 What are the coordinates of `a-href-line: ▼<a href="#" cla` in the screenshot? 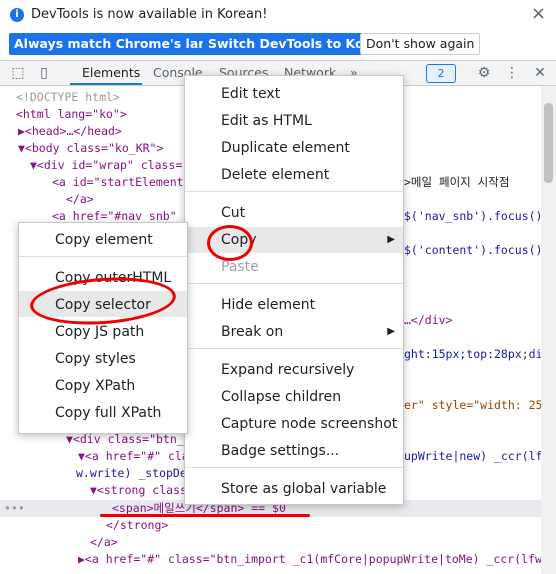 It's located at (133, 456).